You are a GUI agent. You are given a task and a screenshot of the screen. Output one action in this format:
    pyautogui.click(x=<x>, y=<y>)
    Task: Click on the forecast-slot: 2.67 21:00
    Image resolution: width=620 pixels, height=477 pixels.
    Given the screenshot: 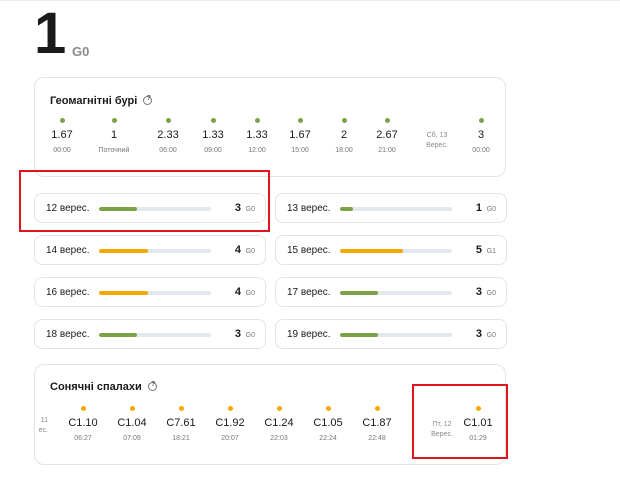 What is the action you would take?
    pyautogui.click(x=387, y=136)
    